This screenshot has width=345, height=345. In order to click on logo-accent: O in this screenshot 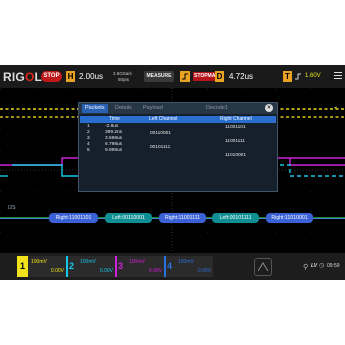, I will do `click(29, 77)`.